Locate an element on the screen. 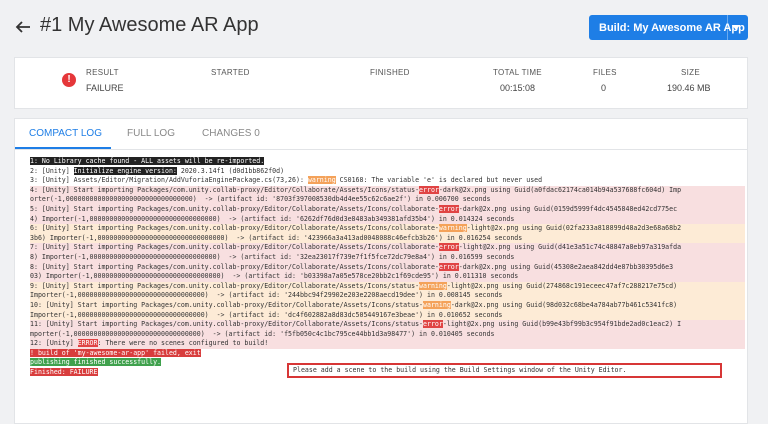  log-tabs: COMPACT LOG FULL LOG CHANGES 0 is located at coordinates (381, 134).